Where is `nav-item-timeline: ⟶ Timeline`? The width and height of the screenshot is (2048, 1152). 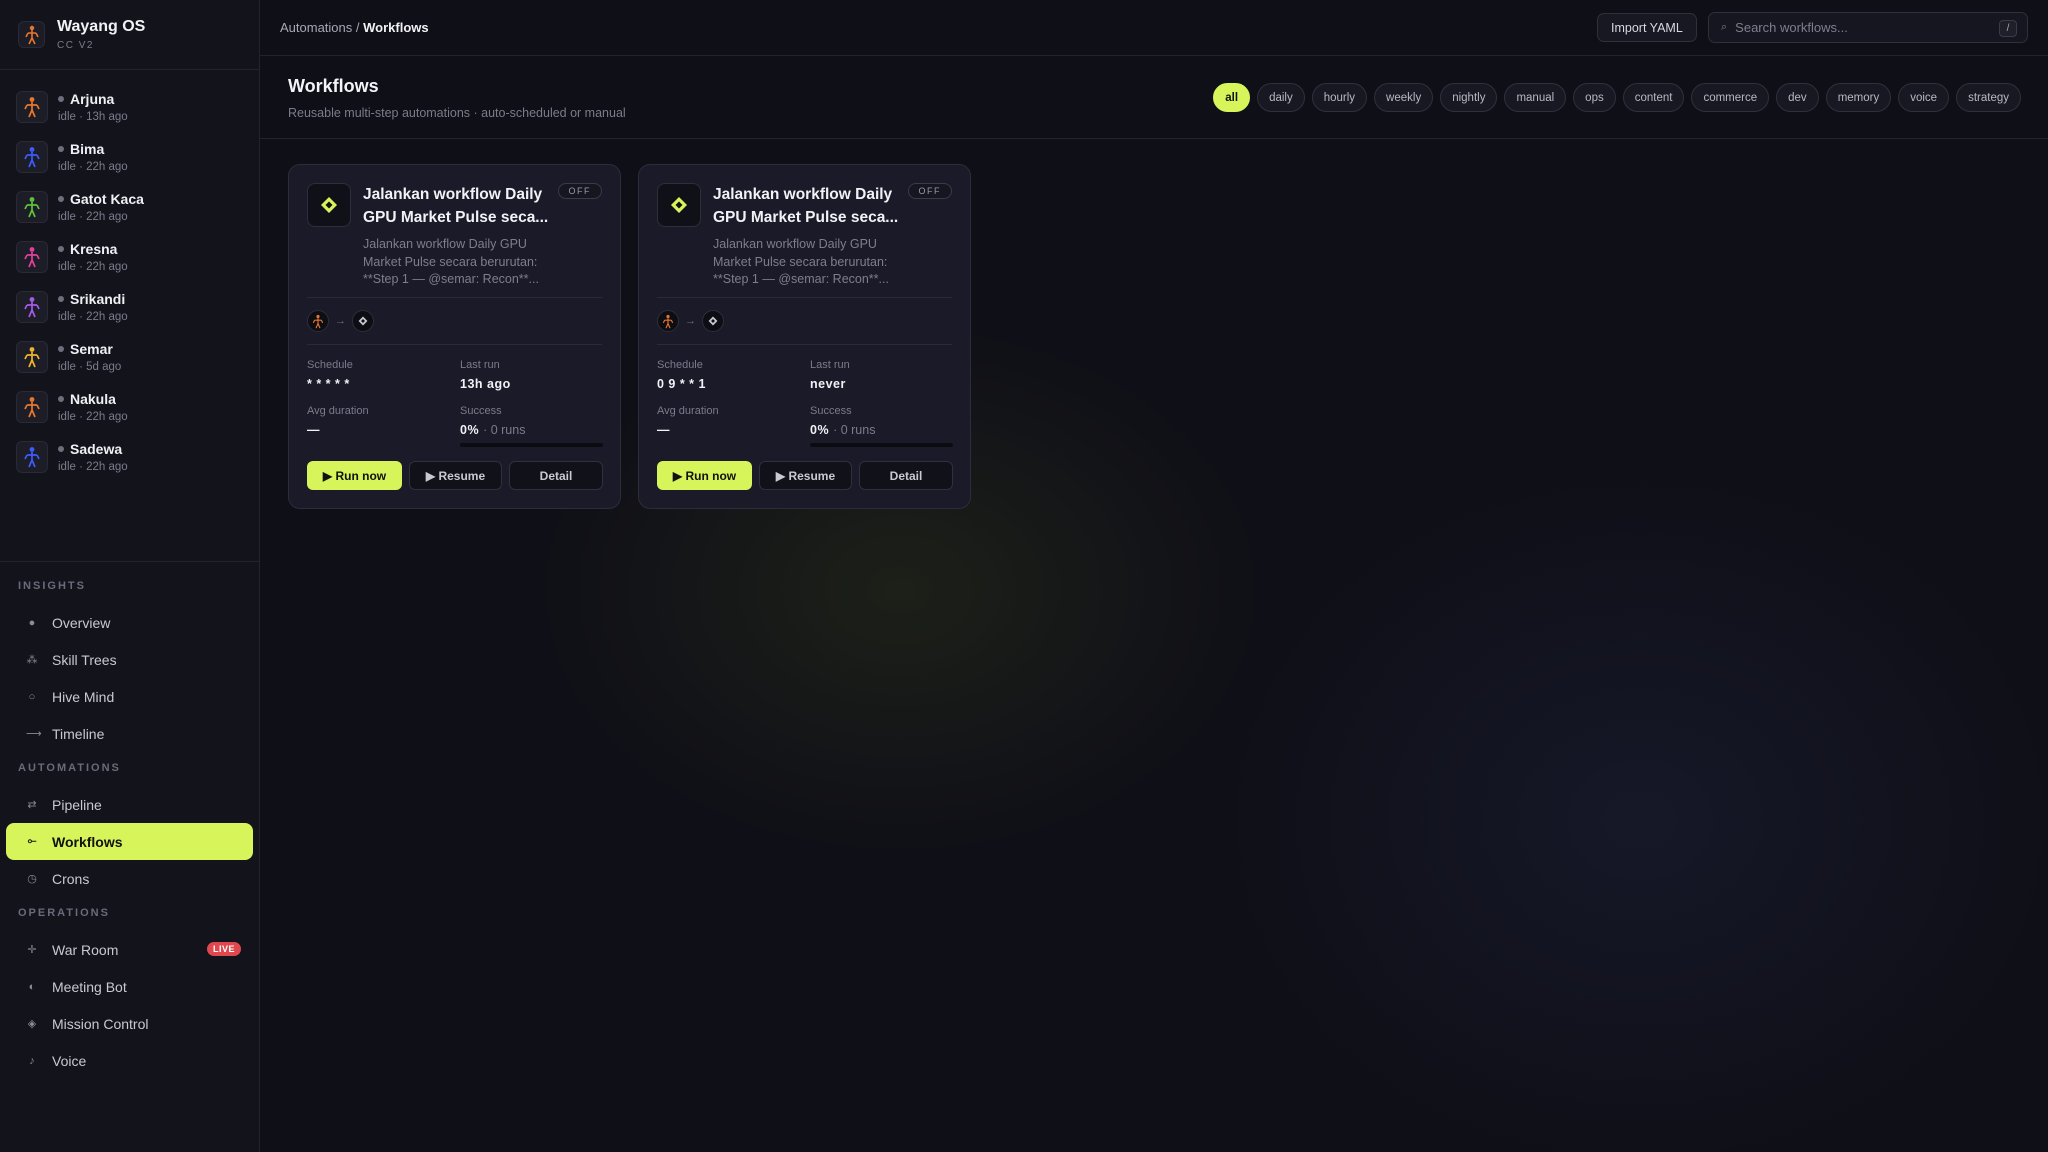
nav-item-timeline: ⟶ Timeline is located at coordinates (129, 733).